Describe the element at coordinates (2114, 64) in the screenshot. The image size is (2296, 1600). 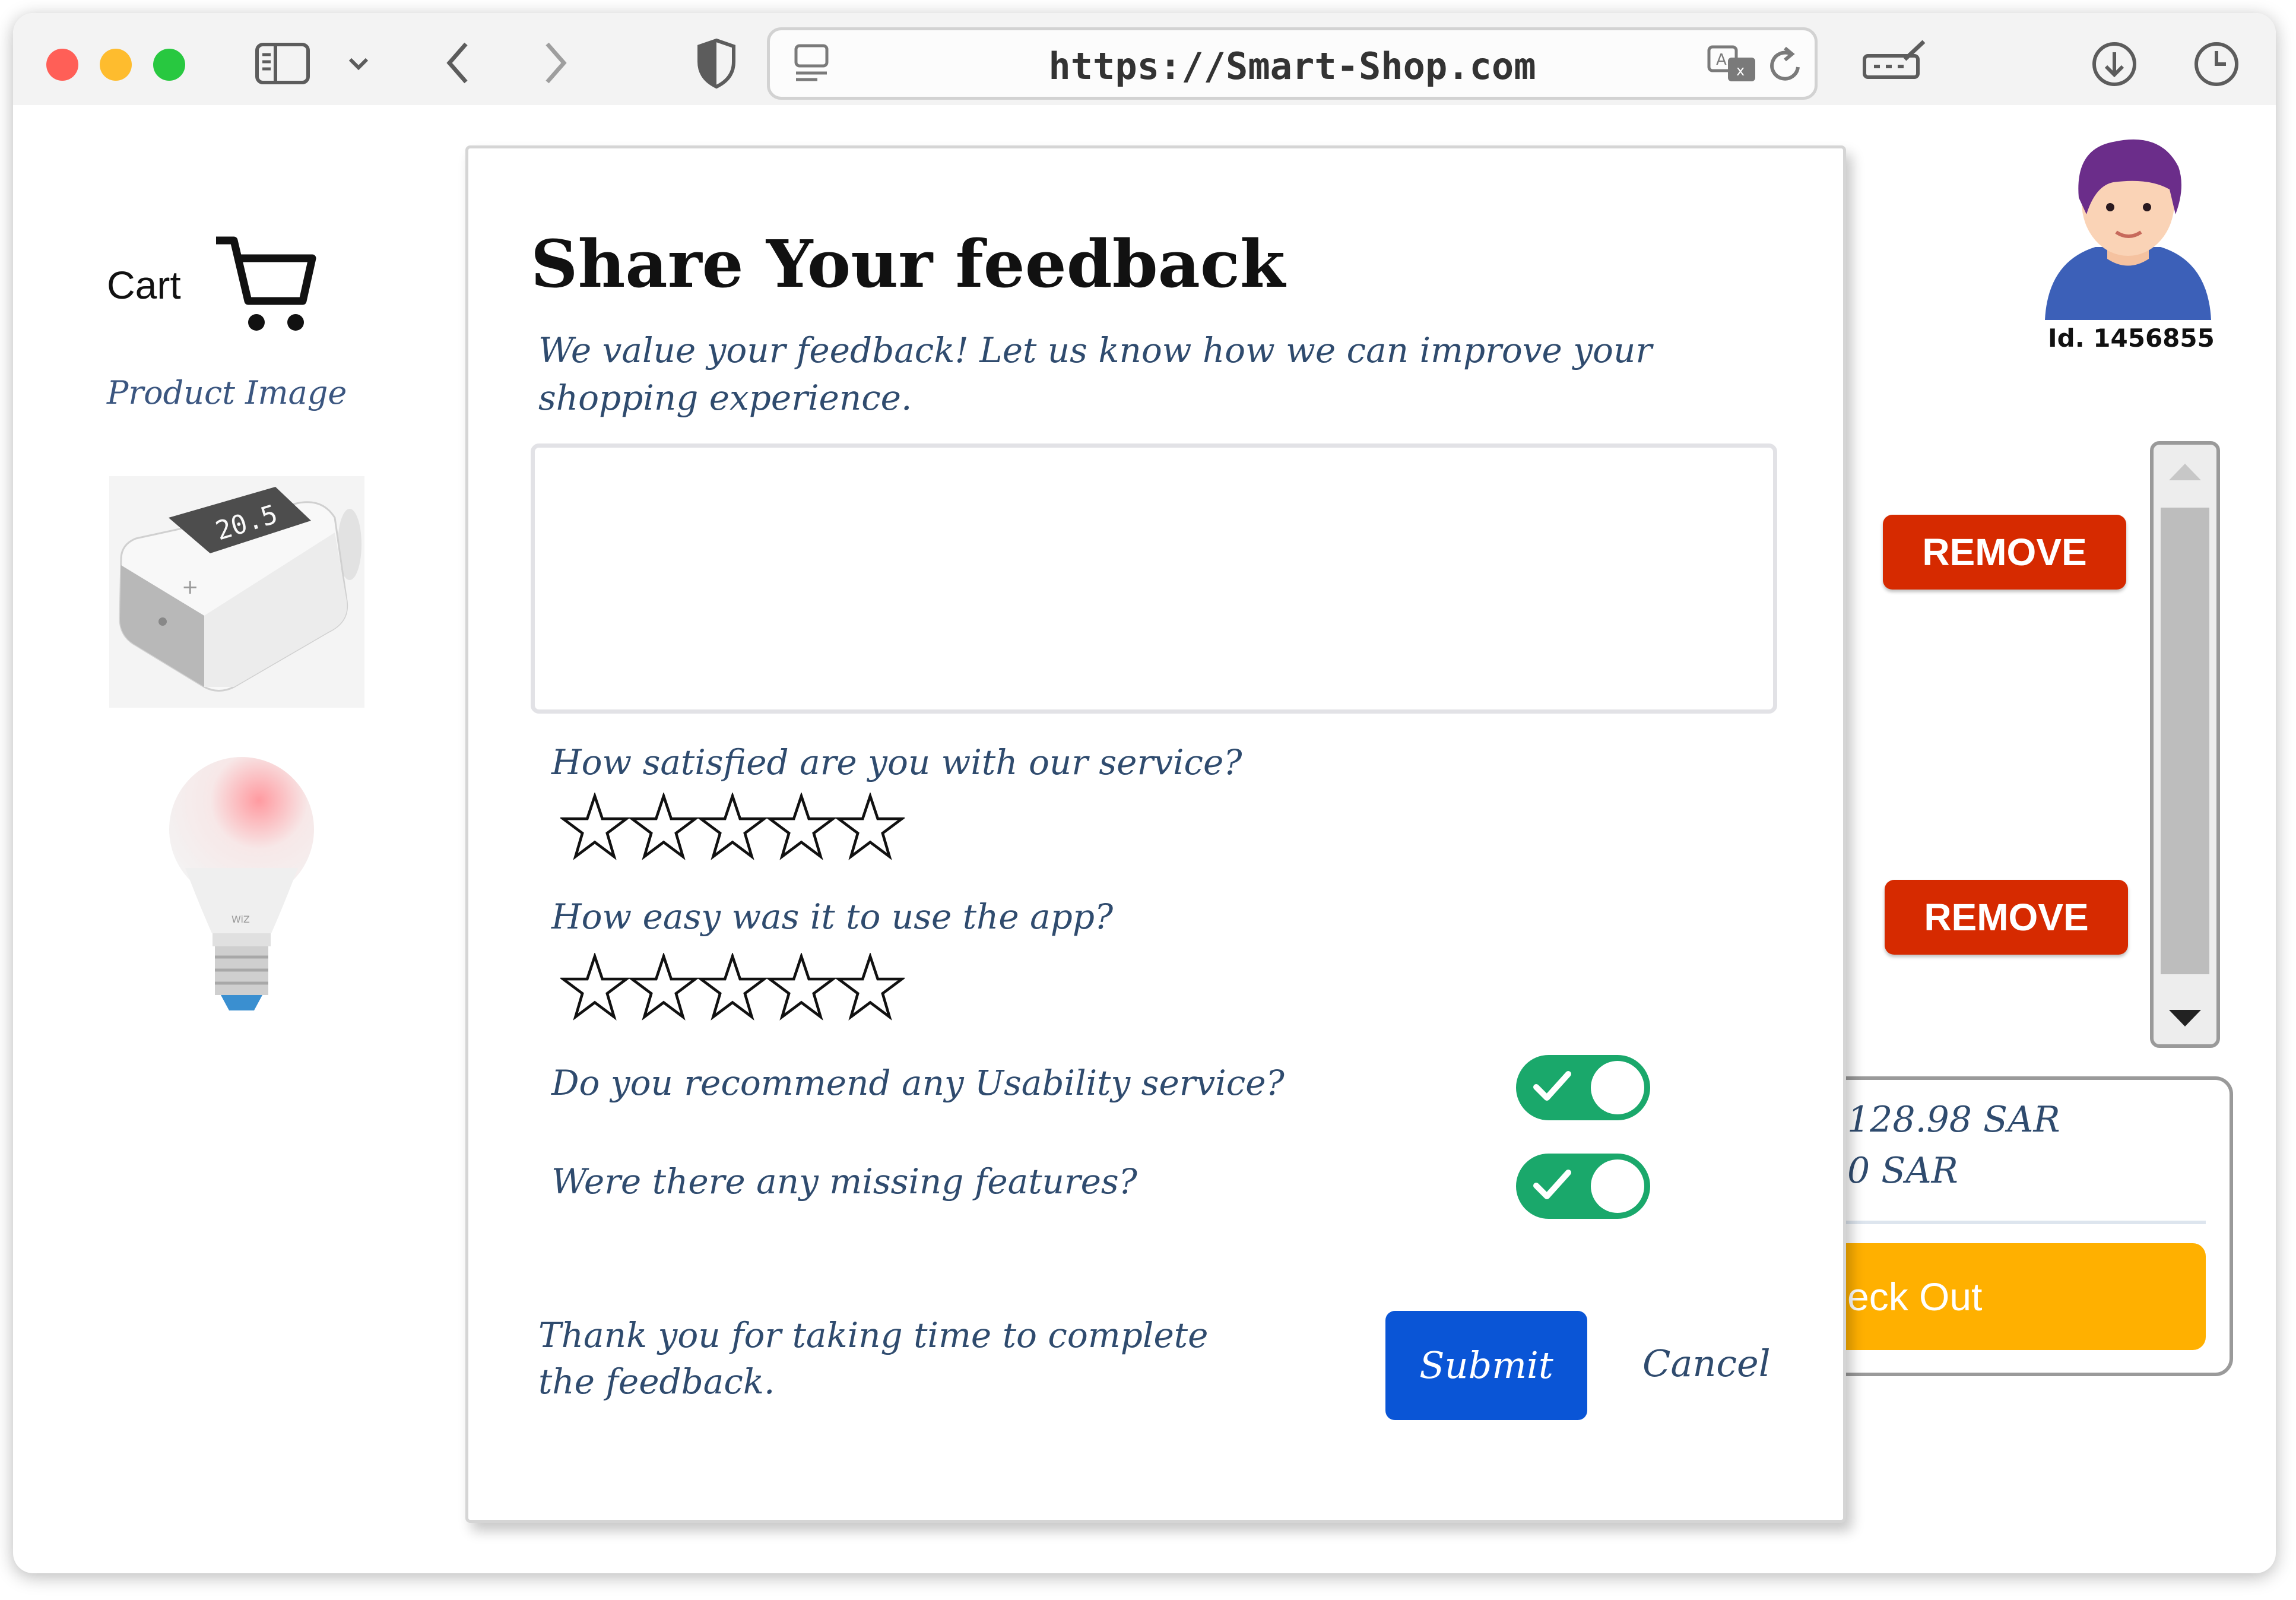
I see `download-icon` at that location.